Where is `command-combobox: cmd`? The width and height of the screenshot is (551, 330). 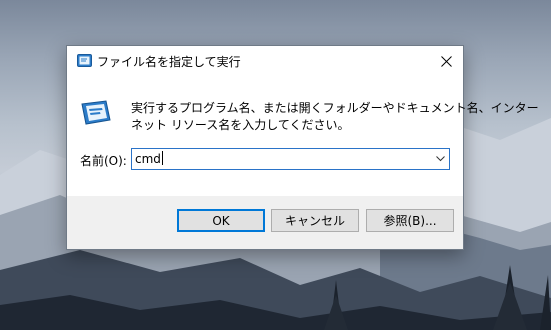 command-combobox: cmd is located at coordinates (290, 159).